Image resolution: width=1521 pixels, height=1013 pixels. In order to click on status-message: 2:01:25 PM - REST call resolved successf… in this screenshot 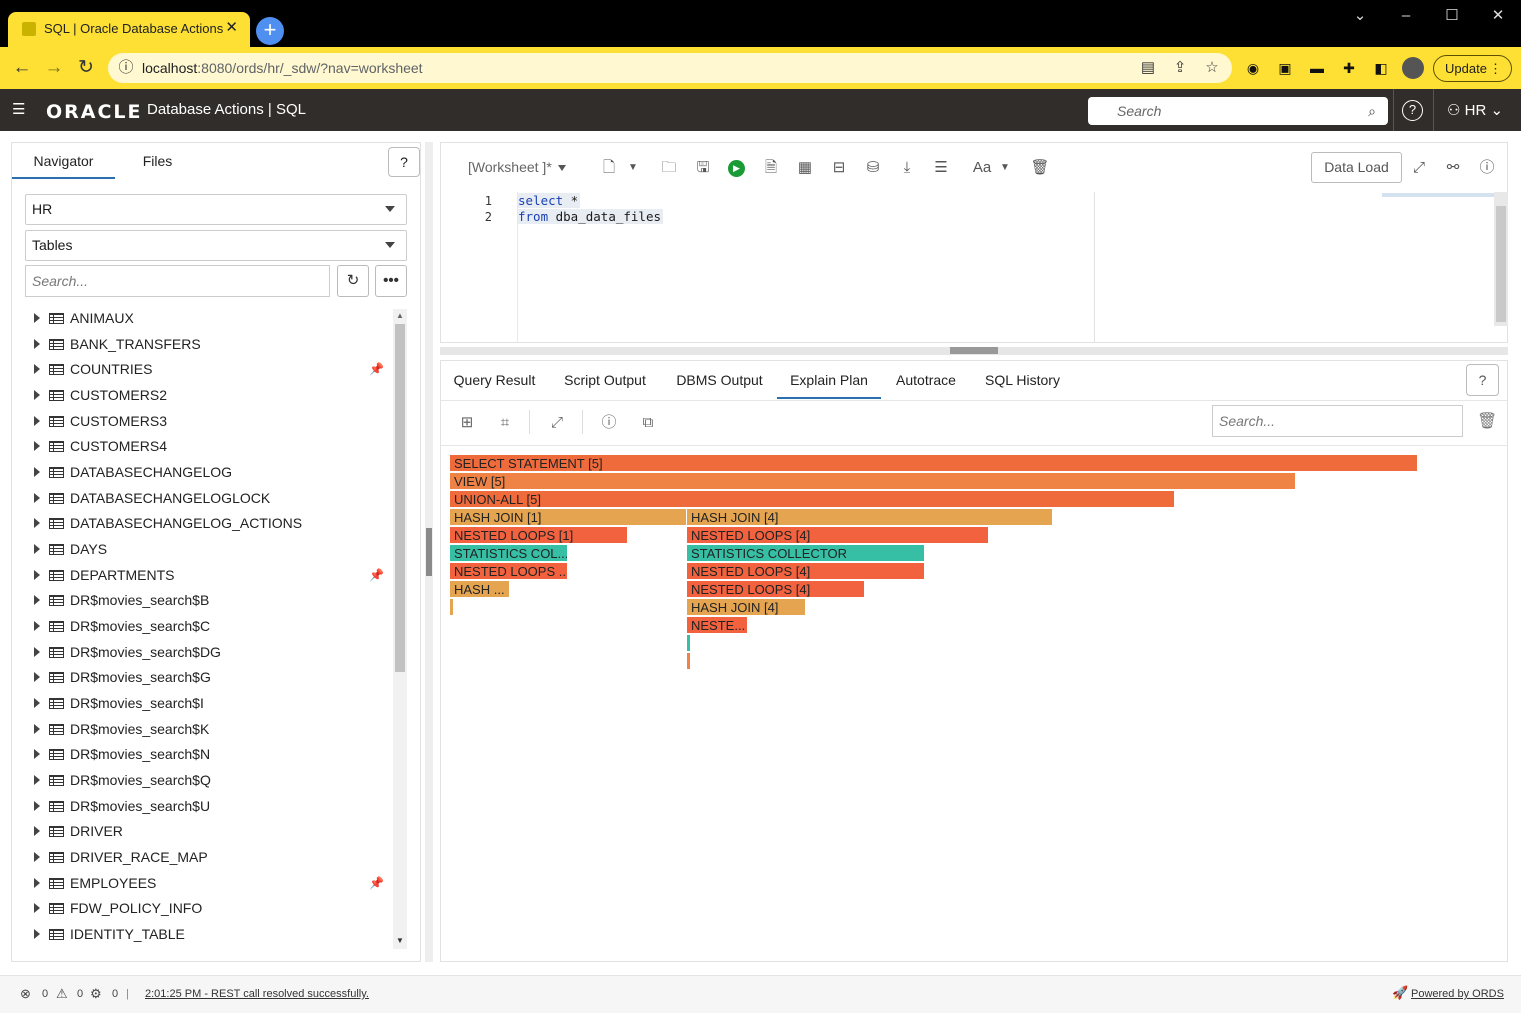, I will do `click(257, 994)`.